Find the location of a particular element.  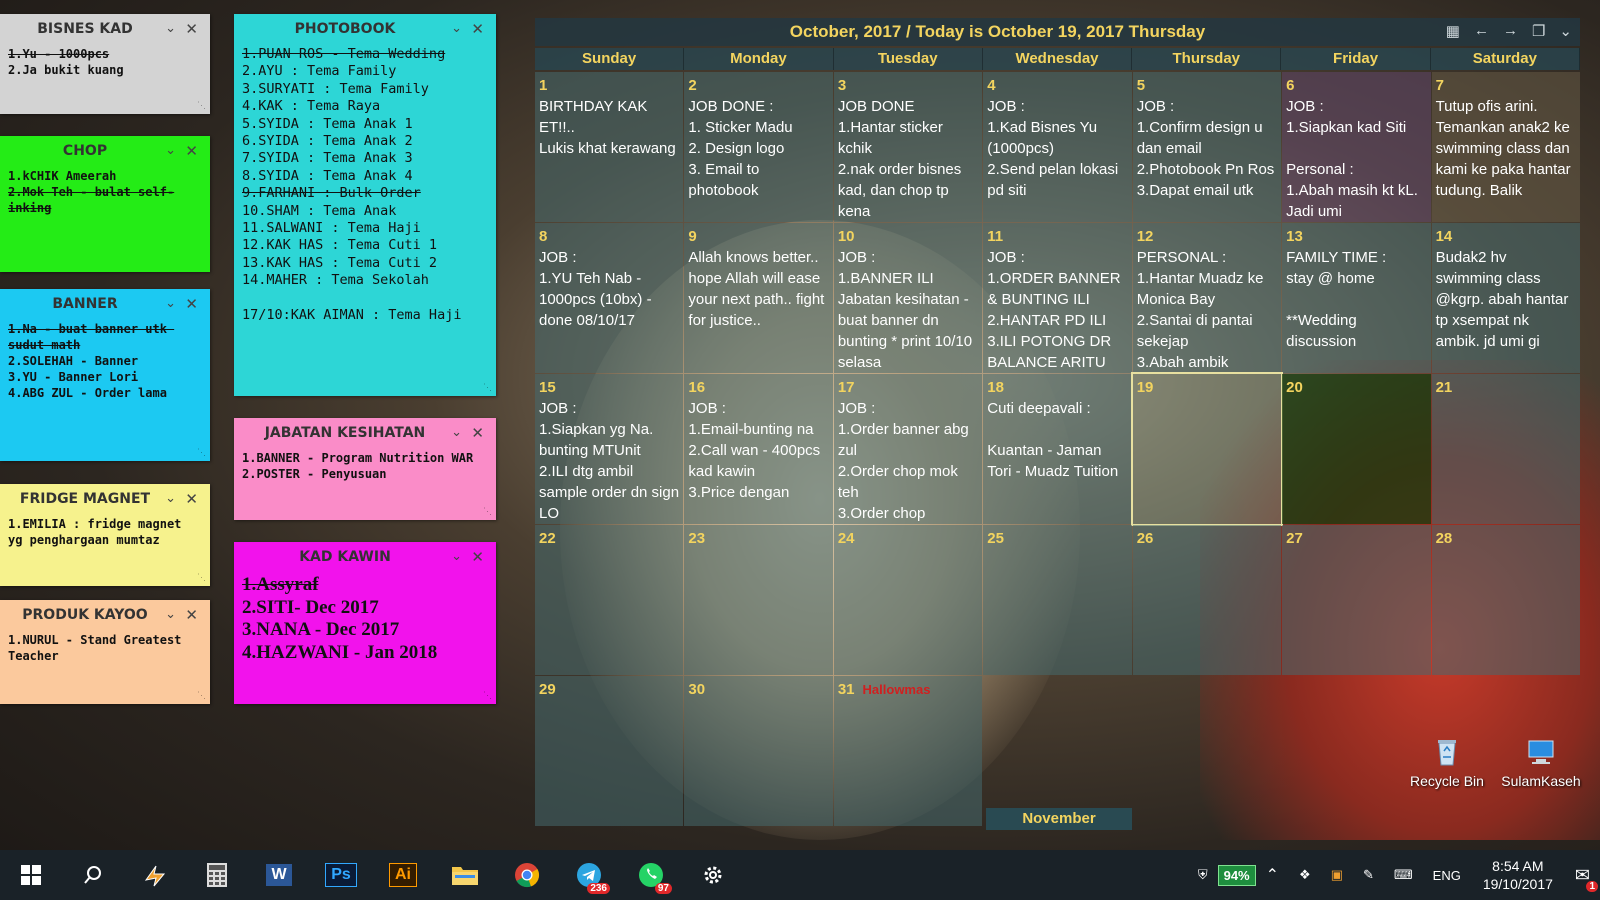

taskbar-app-illustrator: Ai is located at coordinates (403, 875).